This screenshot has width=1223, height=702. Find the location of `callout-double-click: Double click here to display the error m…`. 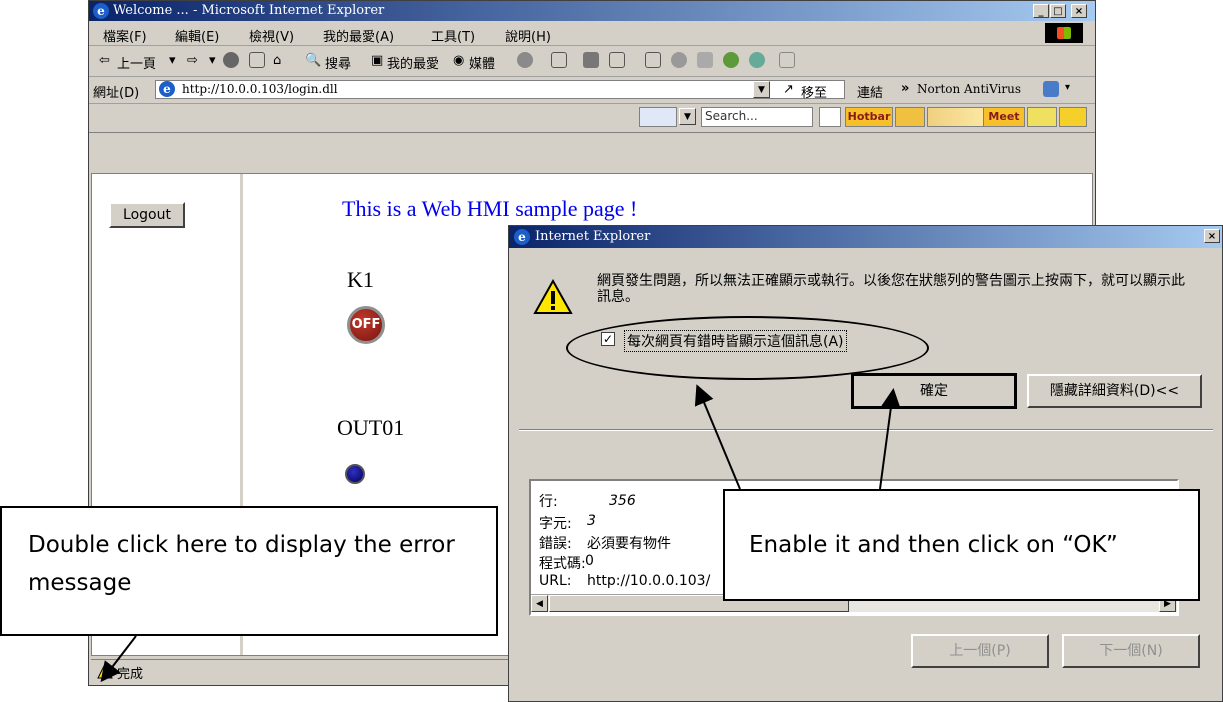

callout-double-click: Double click here to display the error m… is located at coordinates (249, 571).